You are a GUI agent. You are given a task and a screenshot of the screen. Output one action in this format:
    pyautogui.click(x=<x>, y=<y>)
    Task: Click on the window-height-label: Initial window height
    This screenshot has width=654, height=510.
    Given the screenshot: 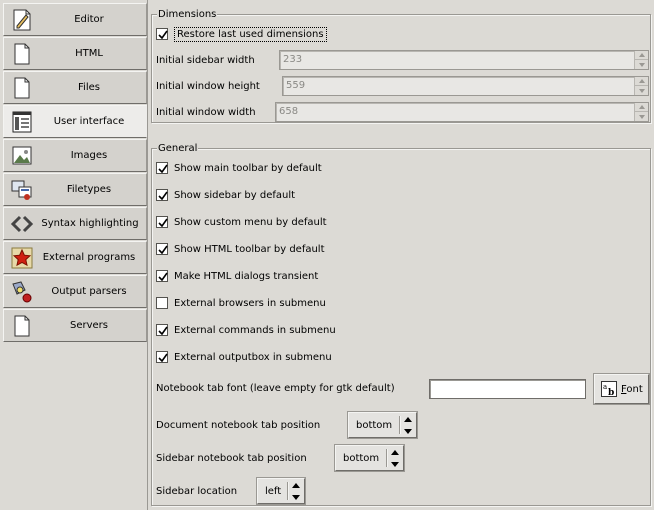 What is the action you would take?
    pyautogui.click(x=208, y=86)
    